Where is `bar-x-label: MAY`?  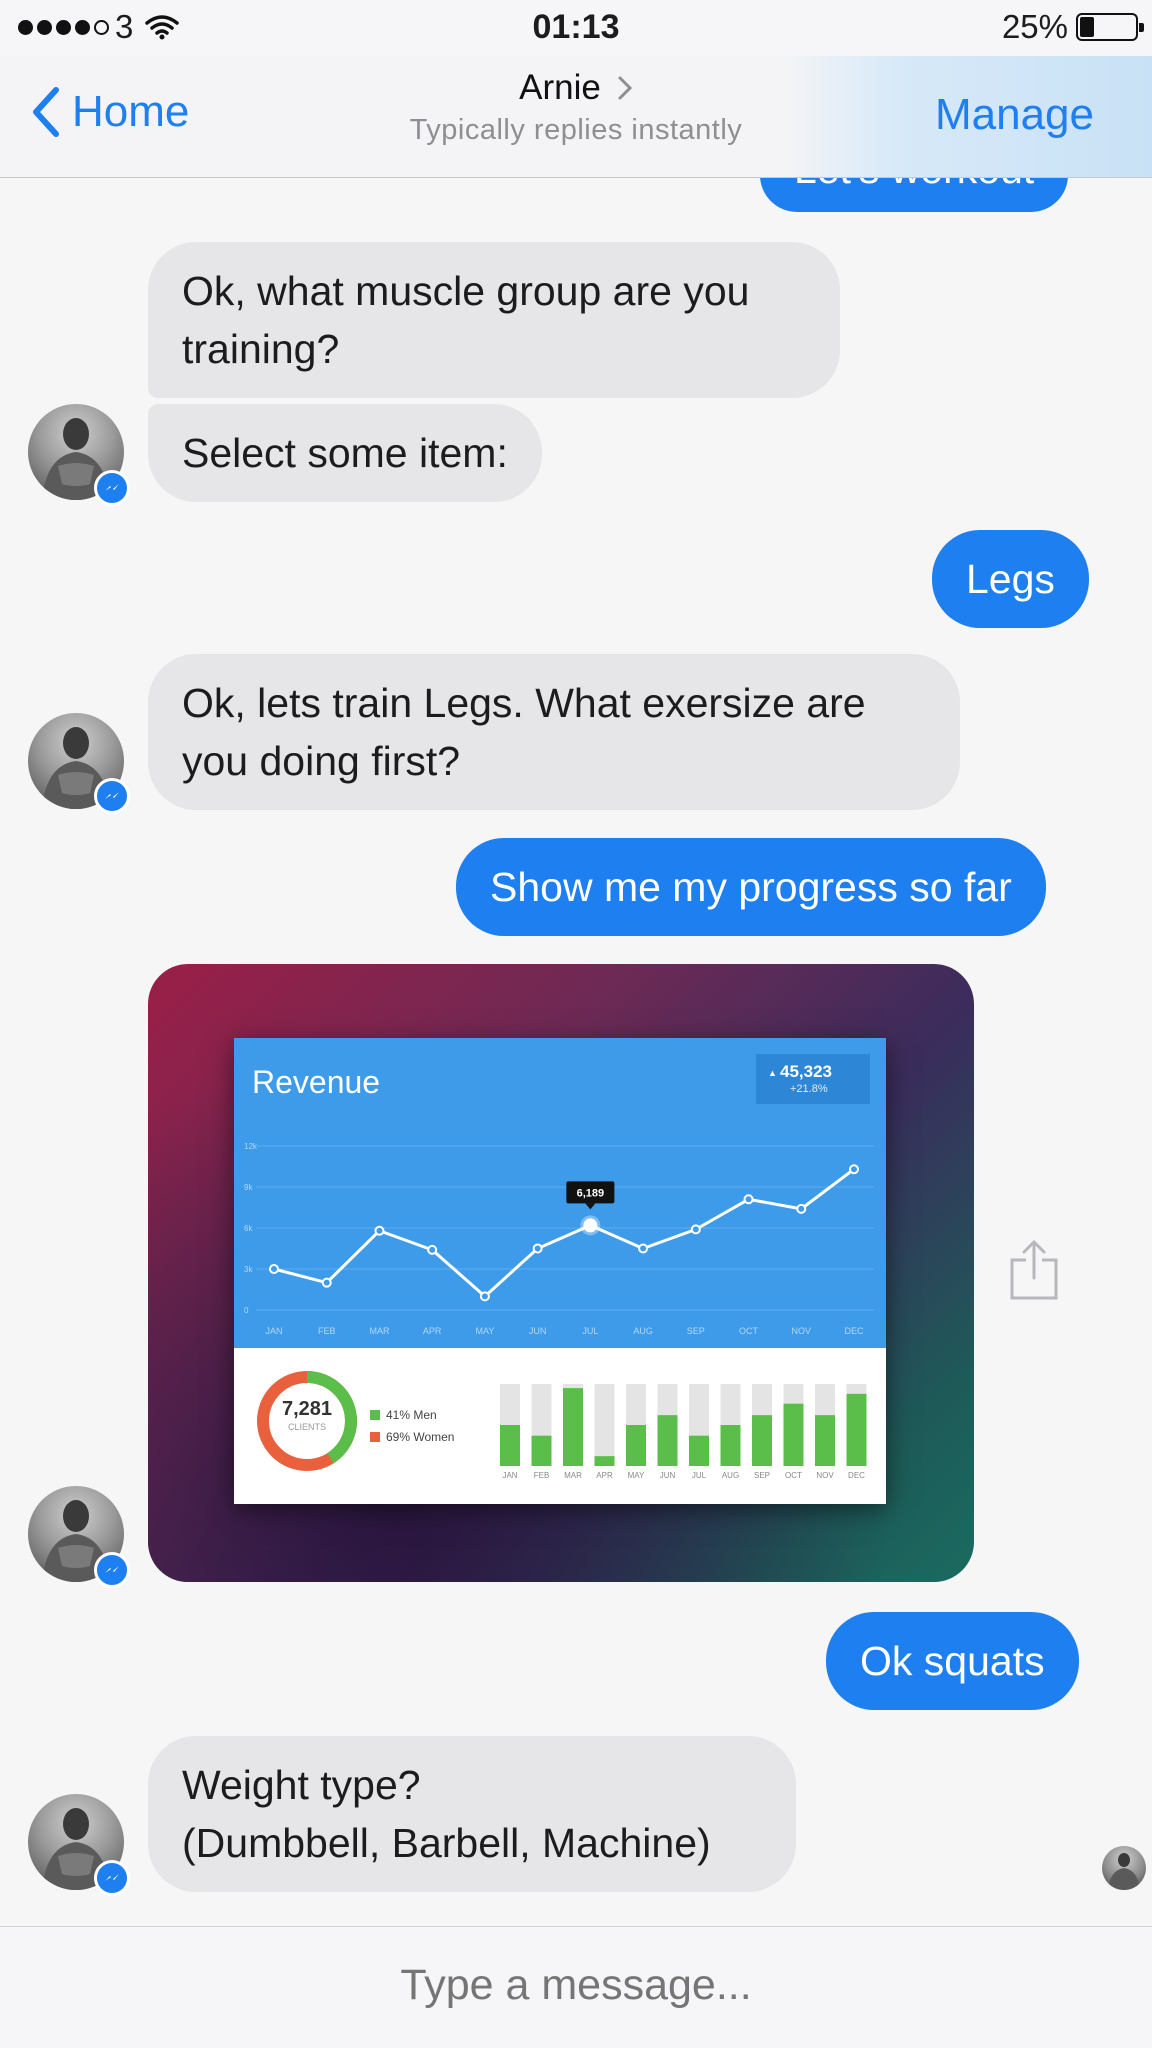 bar-x-label: MAY is located at coordinates (636, 1475).